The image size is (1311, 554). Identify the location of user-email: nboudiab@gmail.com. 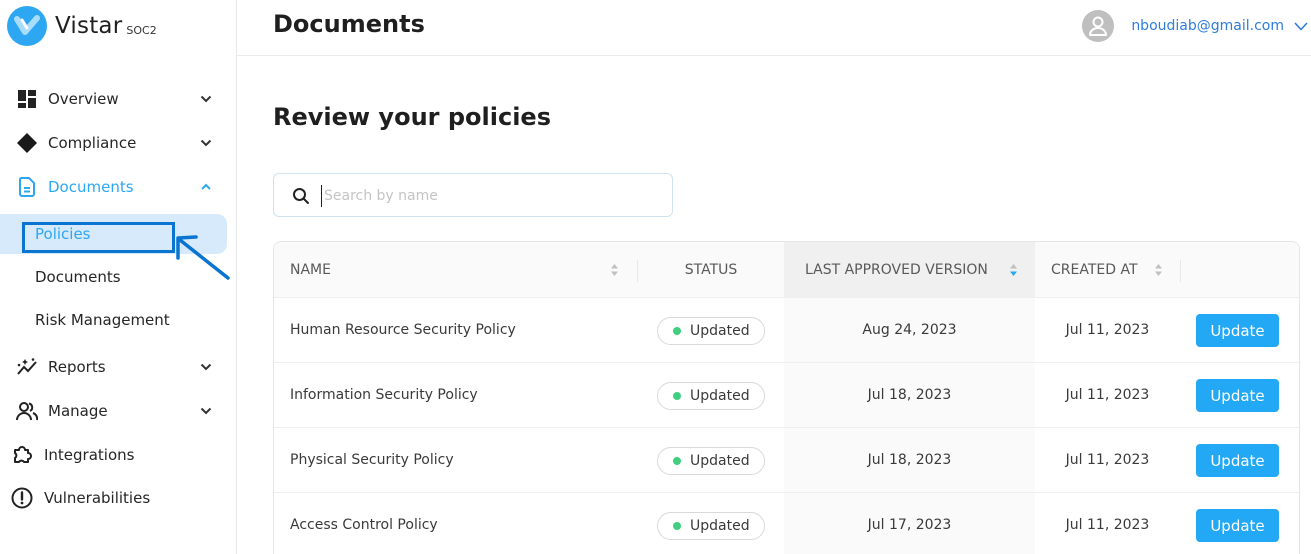
(1207, 26).